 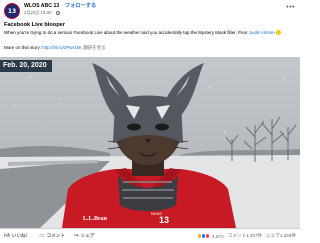 I want to click on translate-link: 翻訳を見る, so click(x=94, y=47).